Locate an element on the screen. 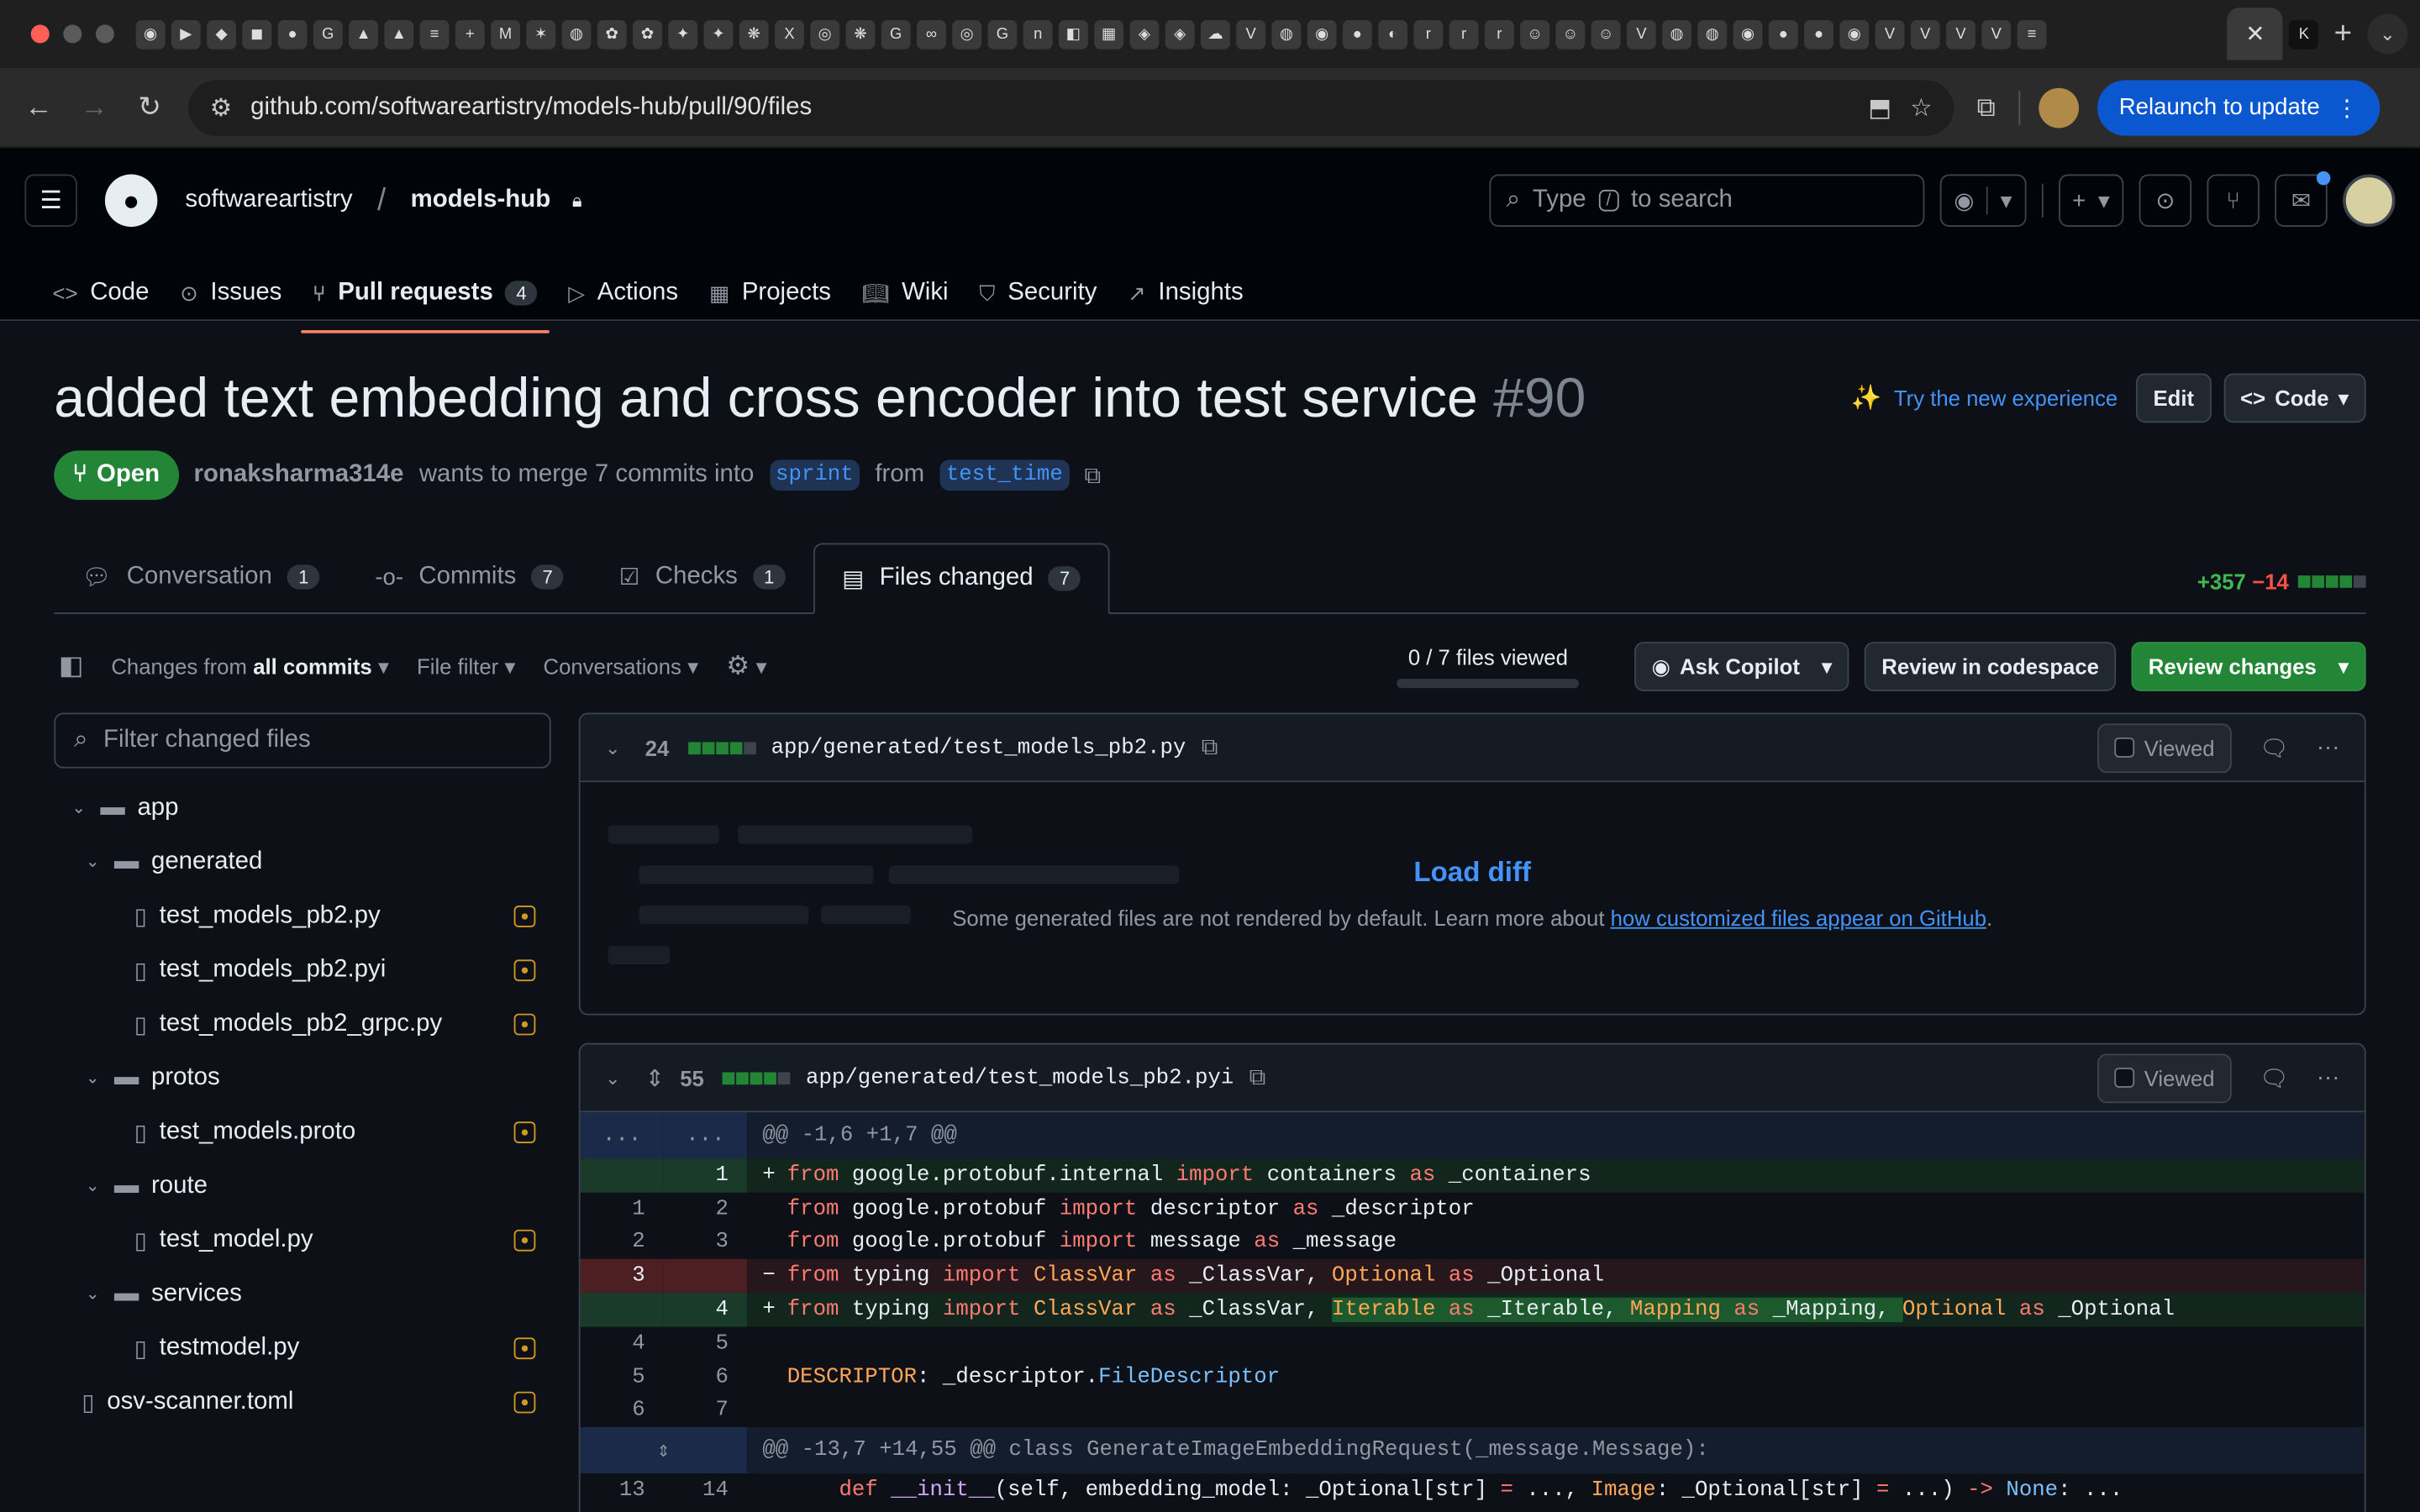  pull-requests-icon: ⑂ is located at coordinates (2233, 200).